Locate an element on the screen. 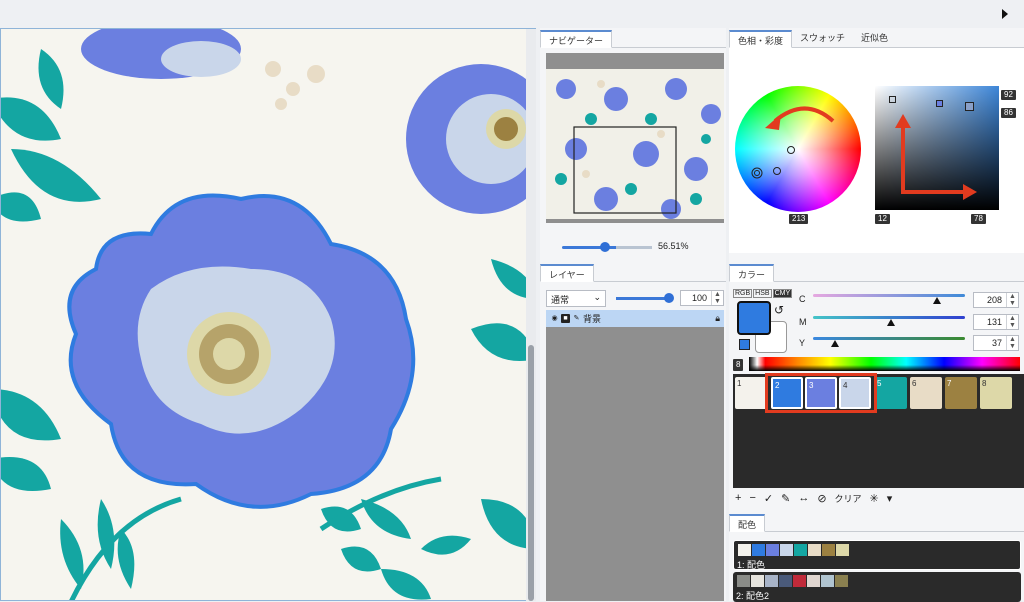 The image size is (1024, 602). add-icon: + is located at coordinates (738, 498).